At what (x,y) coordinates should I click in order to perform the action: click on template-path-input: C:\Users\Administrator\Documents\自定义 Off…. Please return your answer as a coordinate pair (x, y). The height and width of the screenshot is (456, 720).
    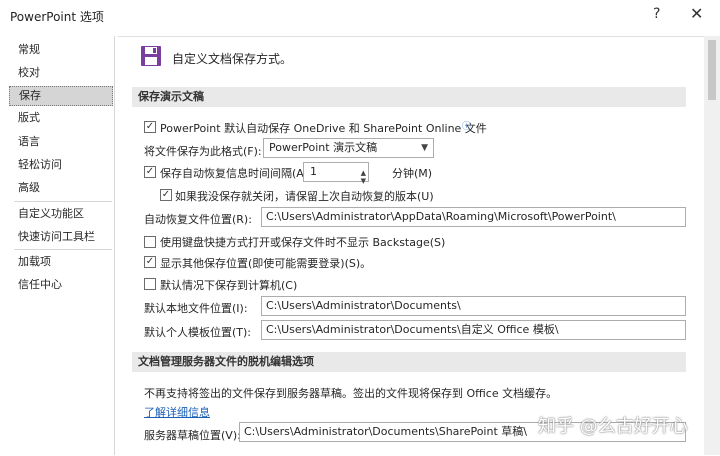
    Looking at the image, I should click on (473, 330).